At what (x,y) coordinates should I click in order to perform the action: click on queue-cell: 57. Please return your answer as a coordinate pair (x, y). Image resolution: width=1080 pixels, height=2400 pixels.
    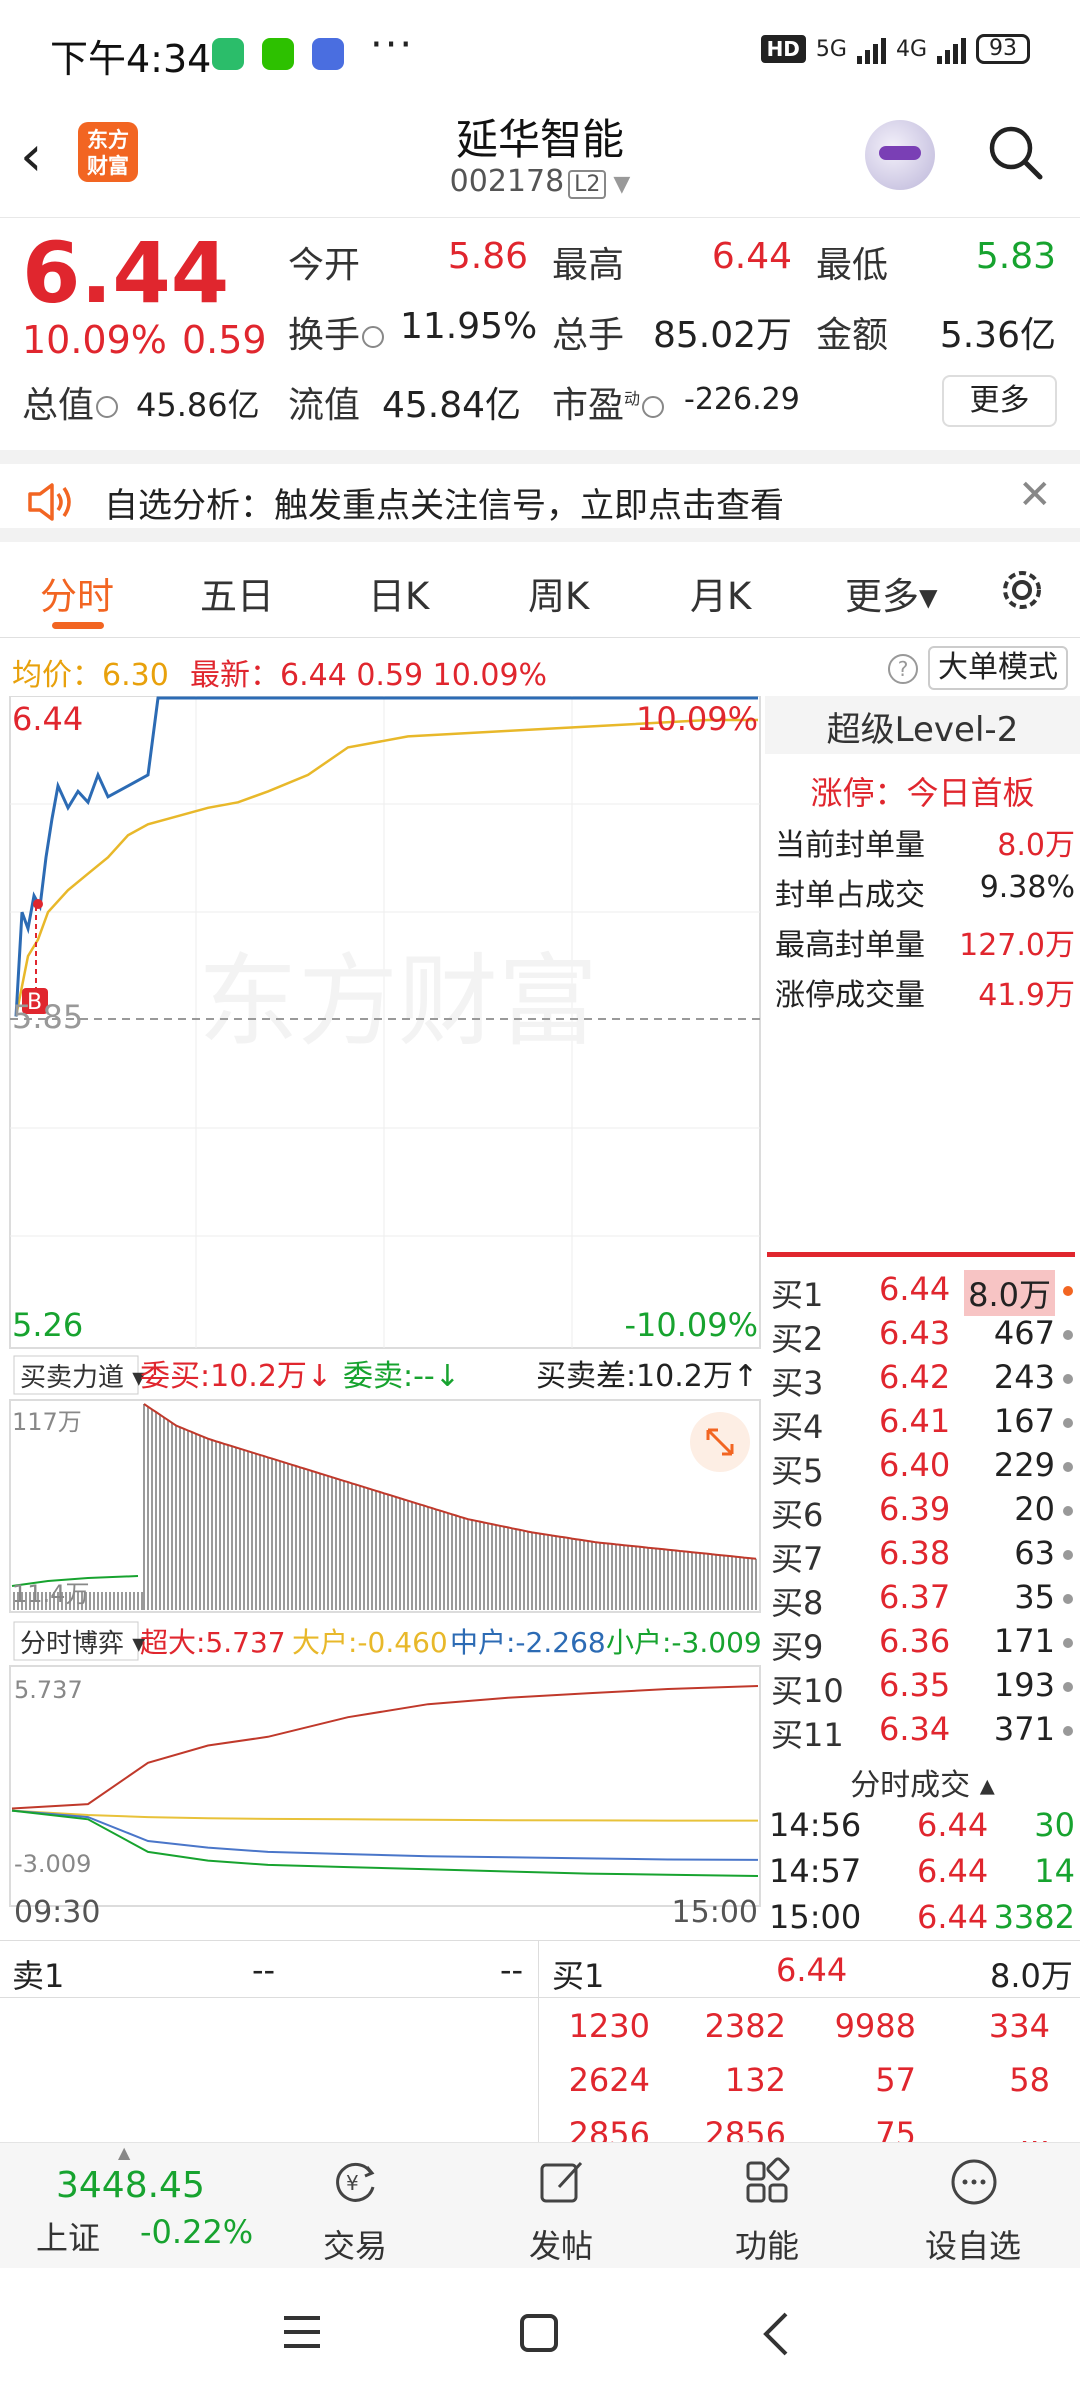
    Looking at the image, I should click on (895, 2080).